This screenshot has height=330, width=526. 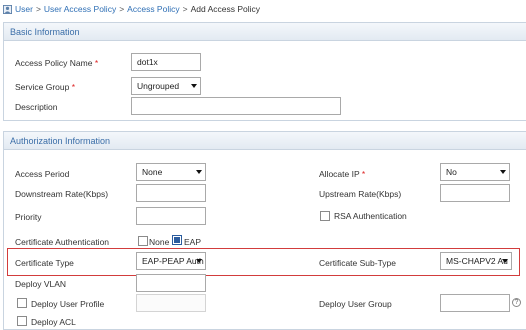 I want to click on priority-label: Priority, so click(x=28, y=217).